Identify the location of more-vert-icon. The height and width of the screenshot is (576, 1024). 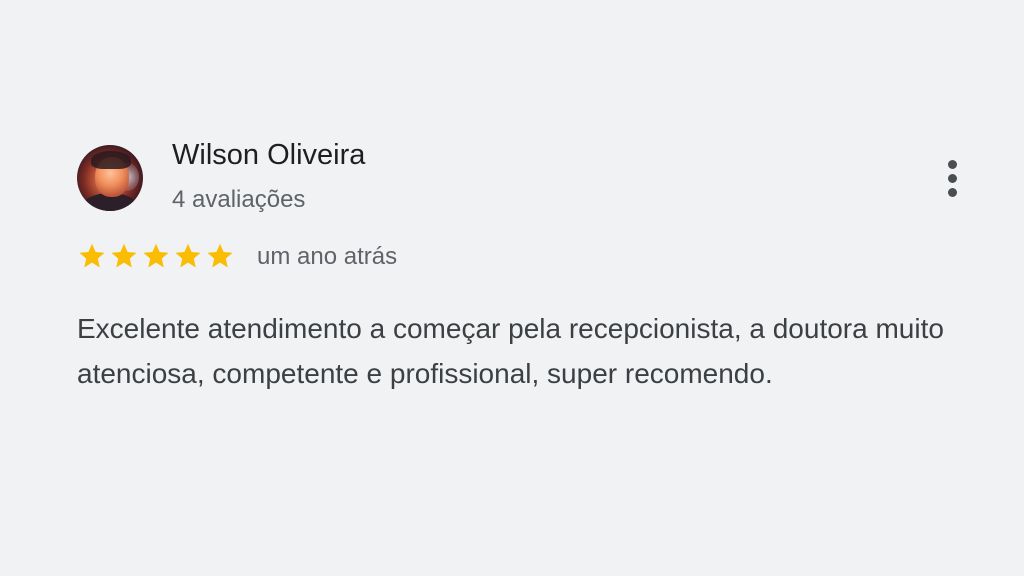
(952, 164).